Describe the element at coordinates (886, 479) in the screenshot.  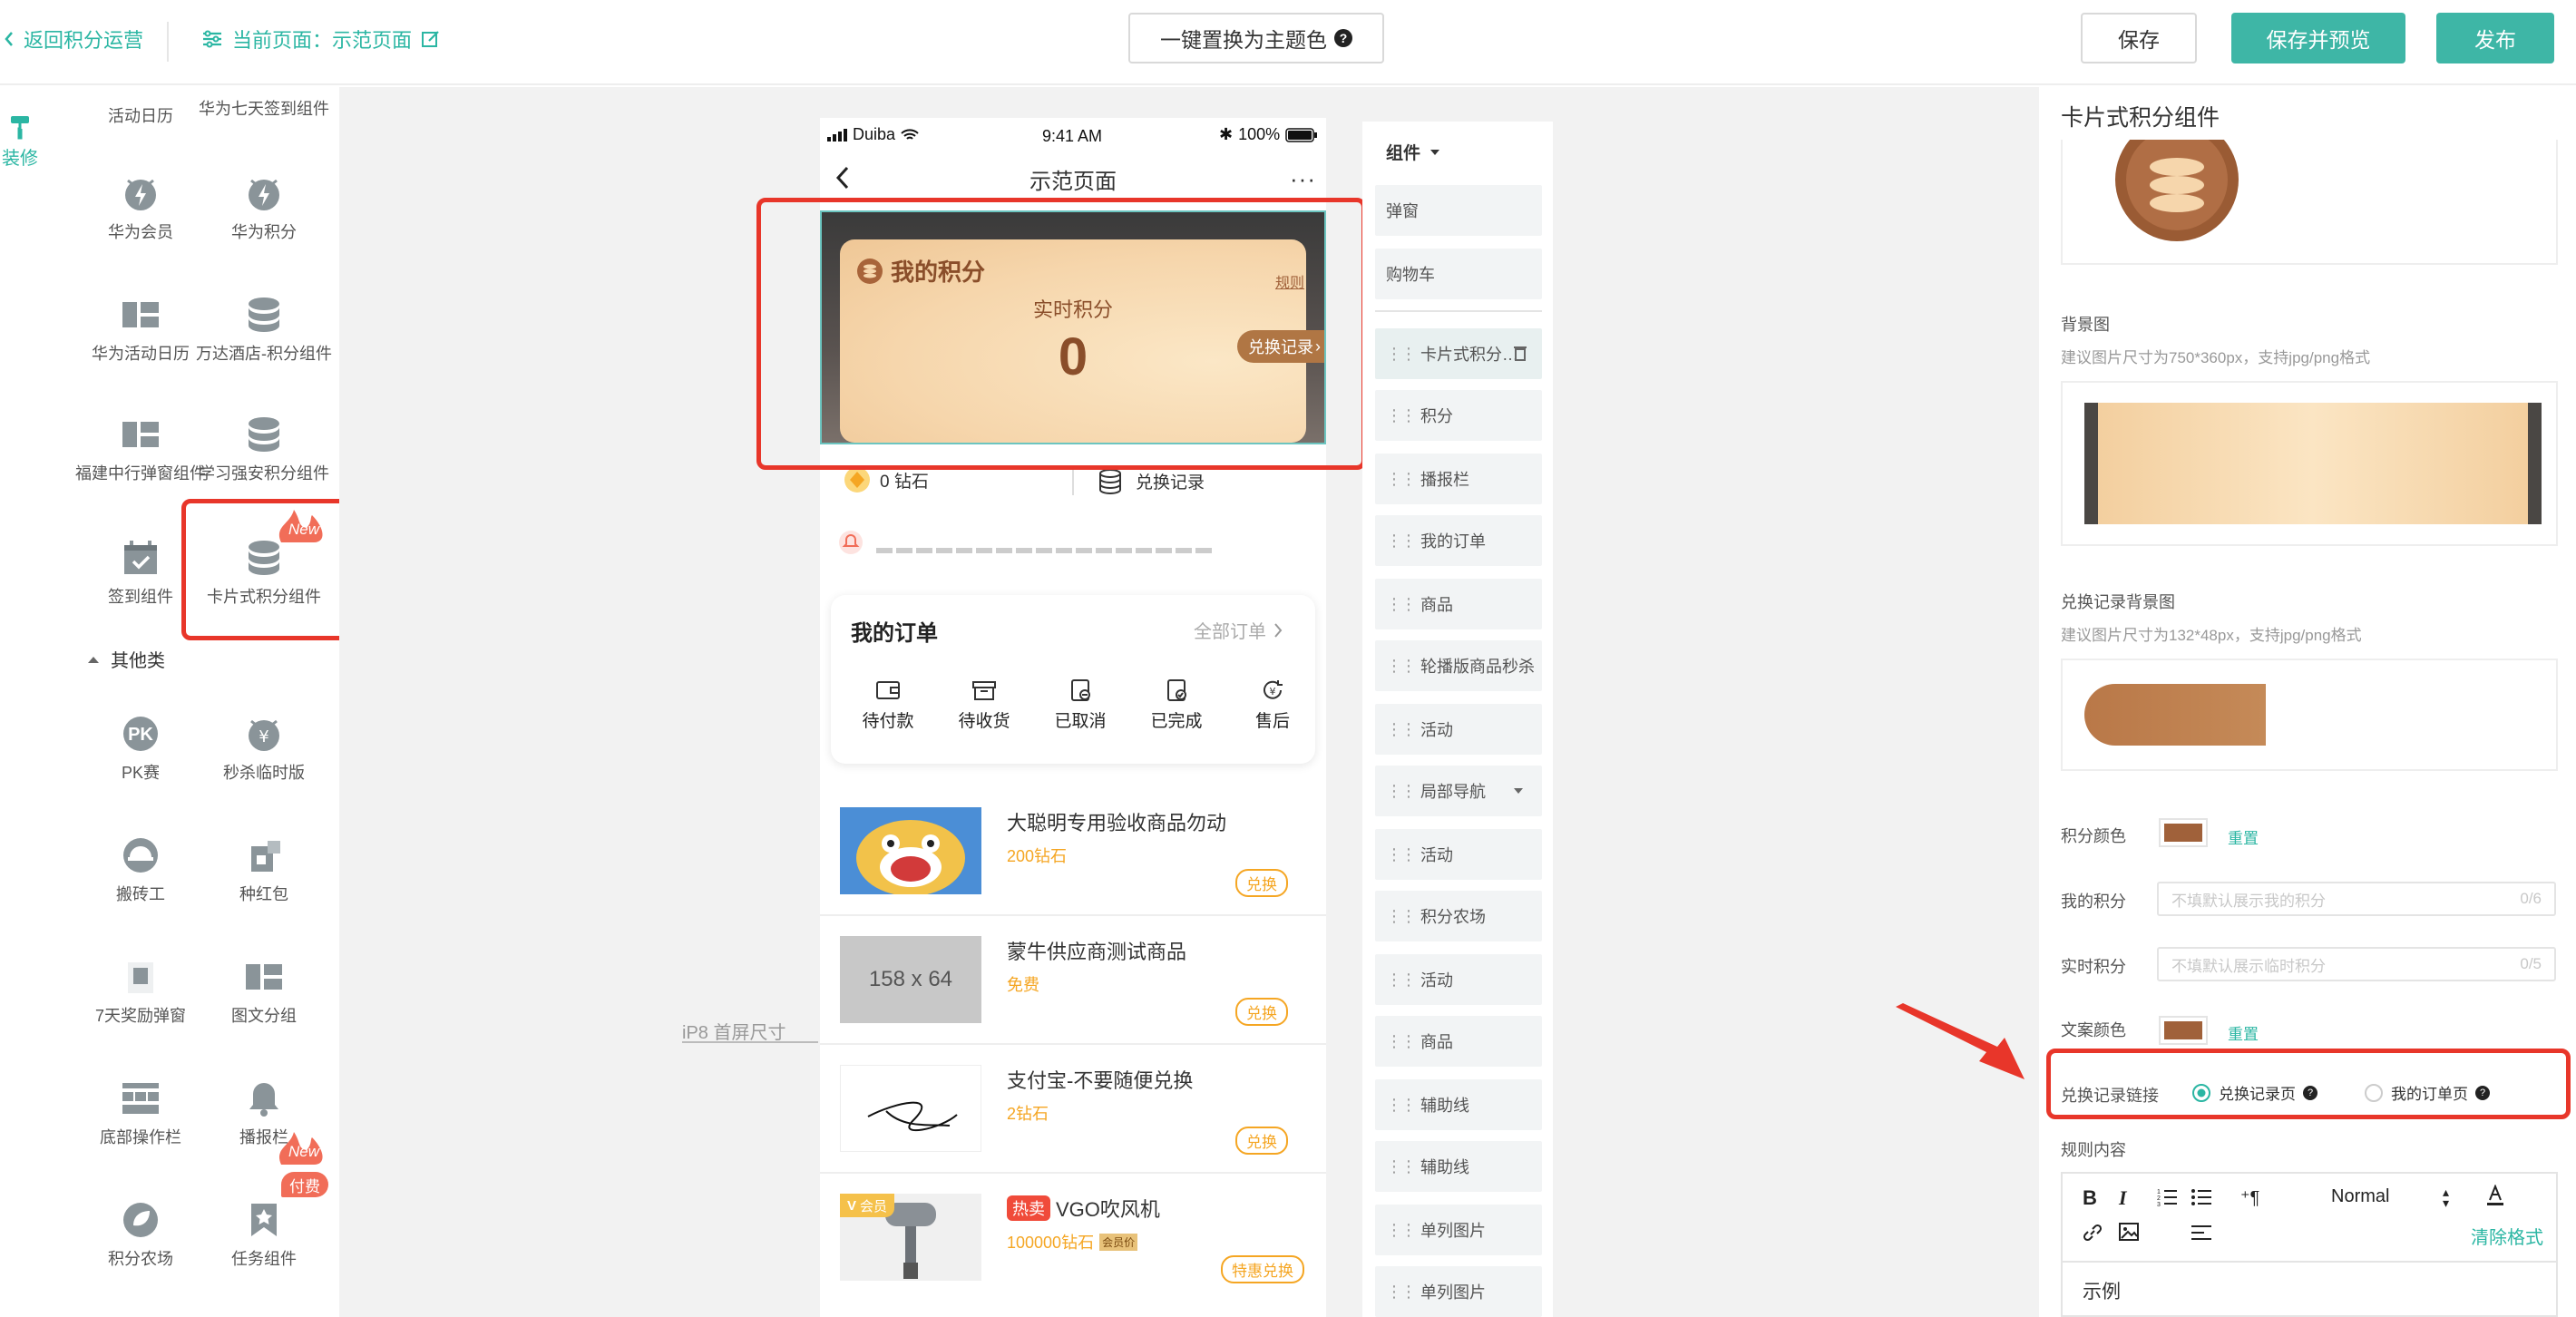
I see `diamond-balance: 0 钻石` at that location.